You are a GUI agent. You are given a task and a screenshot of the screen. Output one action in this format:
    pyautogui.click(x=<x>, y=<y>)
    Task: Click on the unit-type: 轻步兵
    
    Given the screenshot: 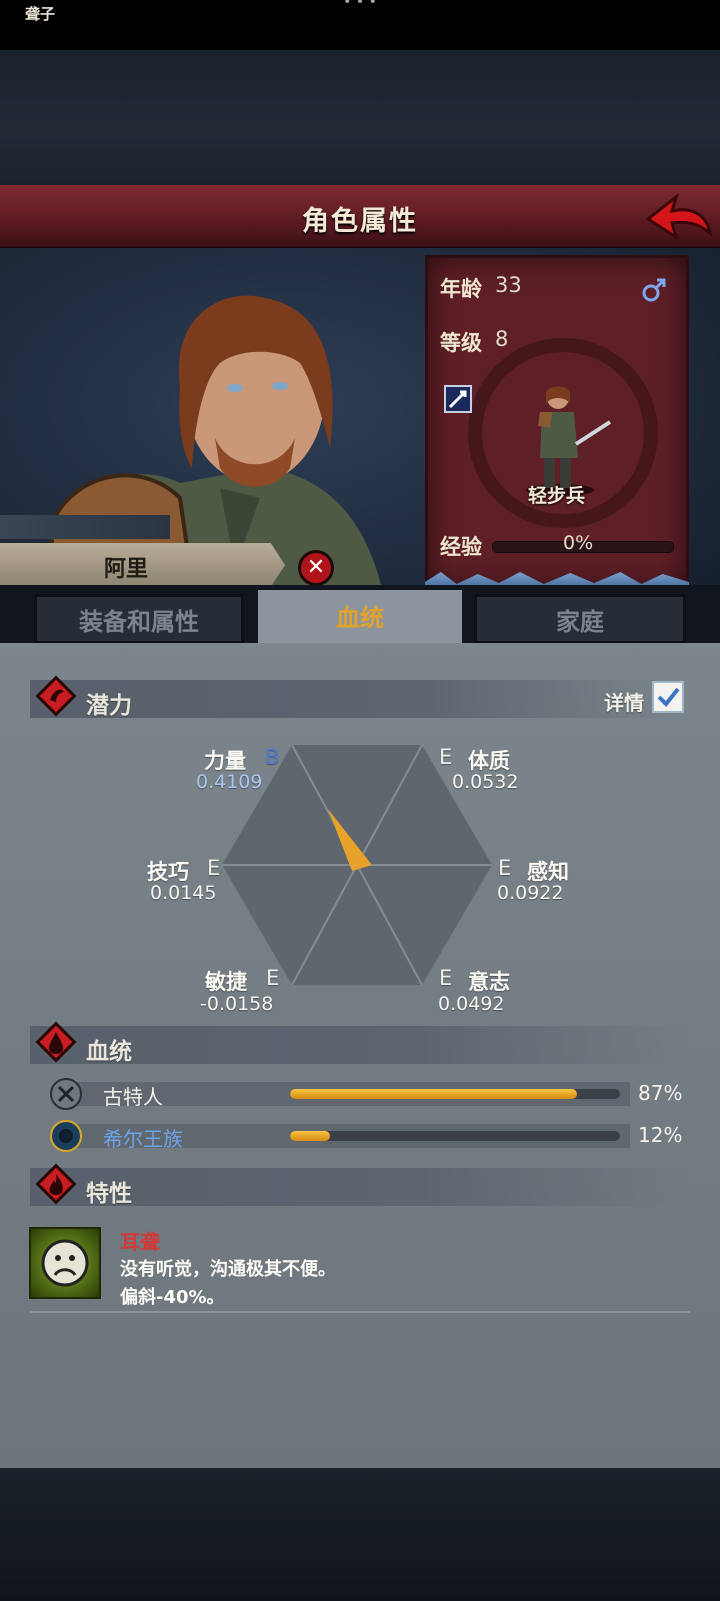 What is the action you would take?
    pyautogui.click(x=557, y=496)
    